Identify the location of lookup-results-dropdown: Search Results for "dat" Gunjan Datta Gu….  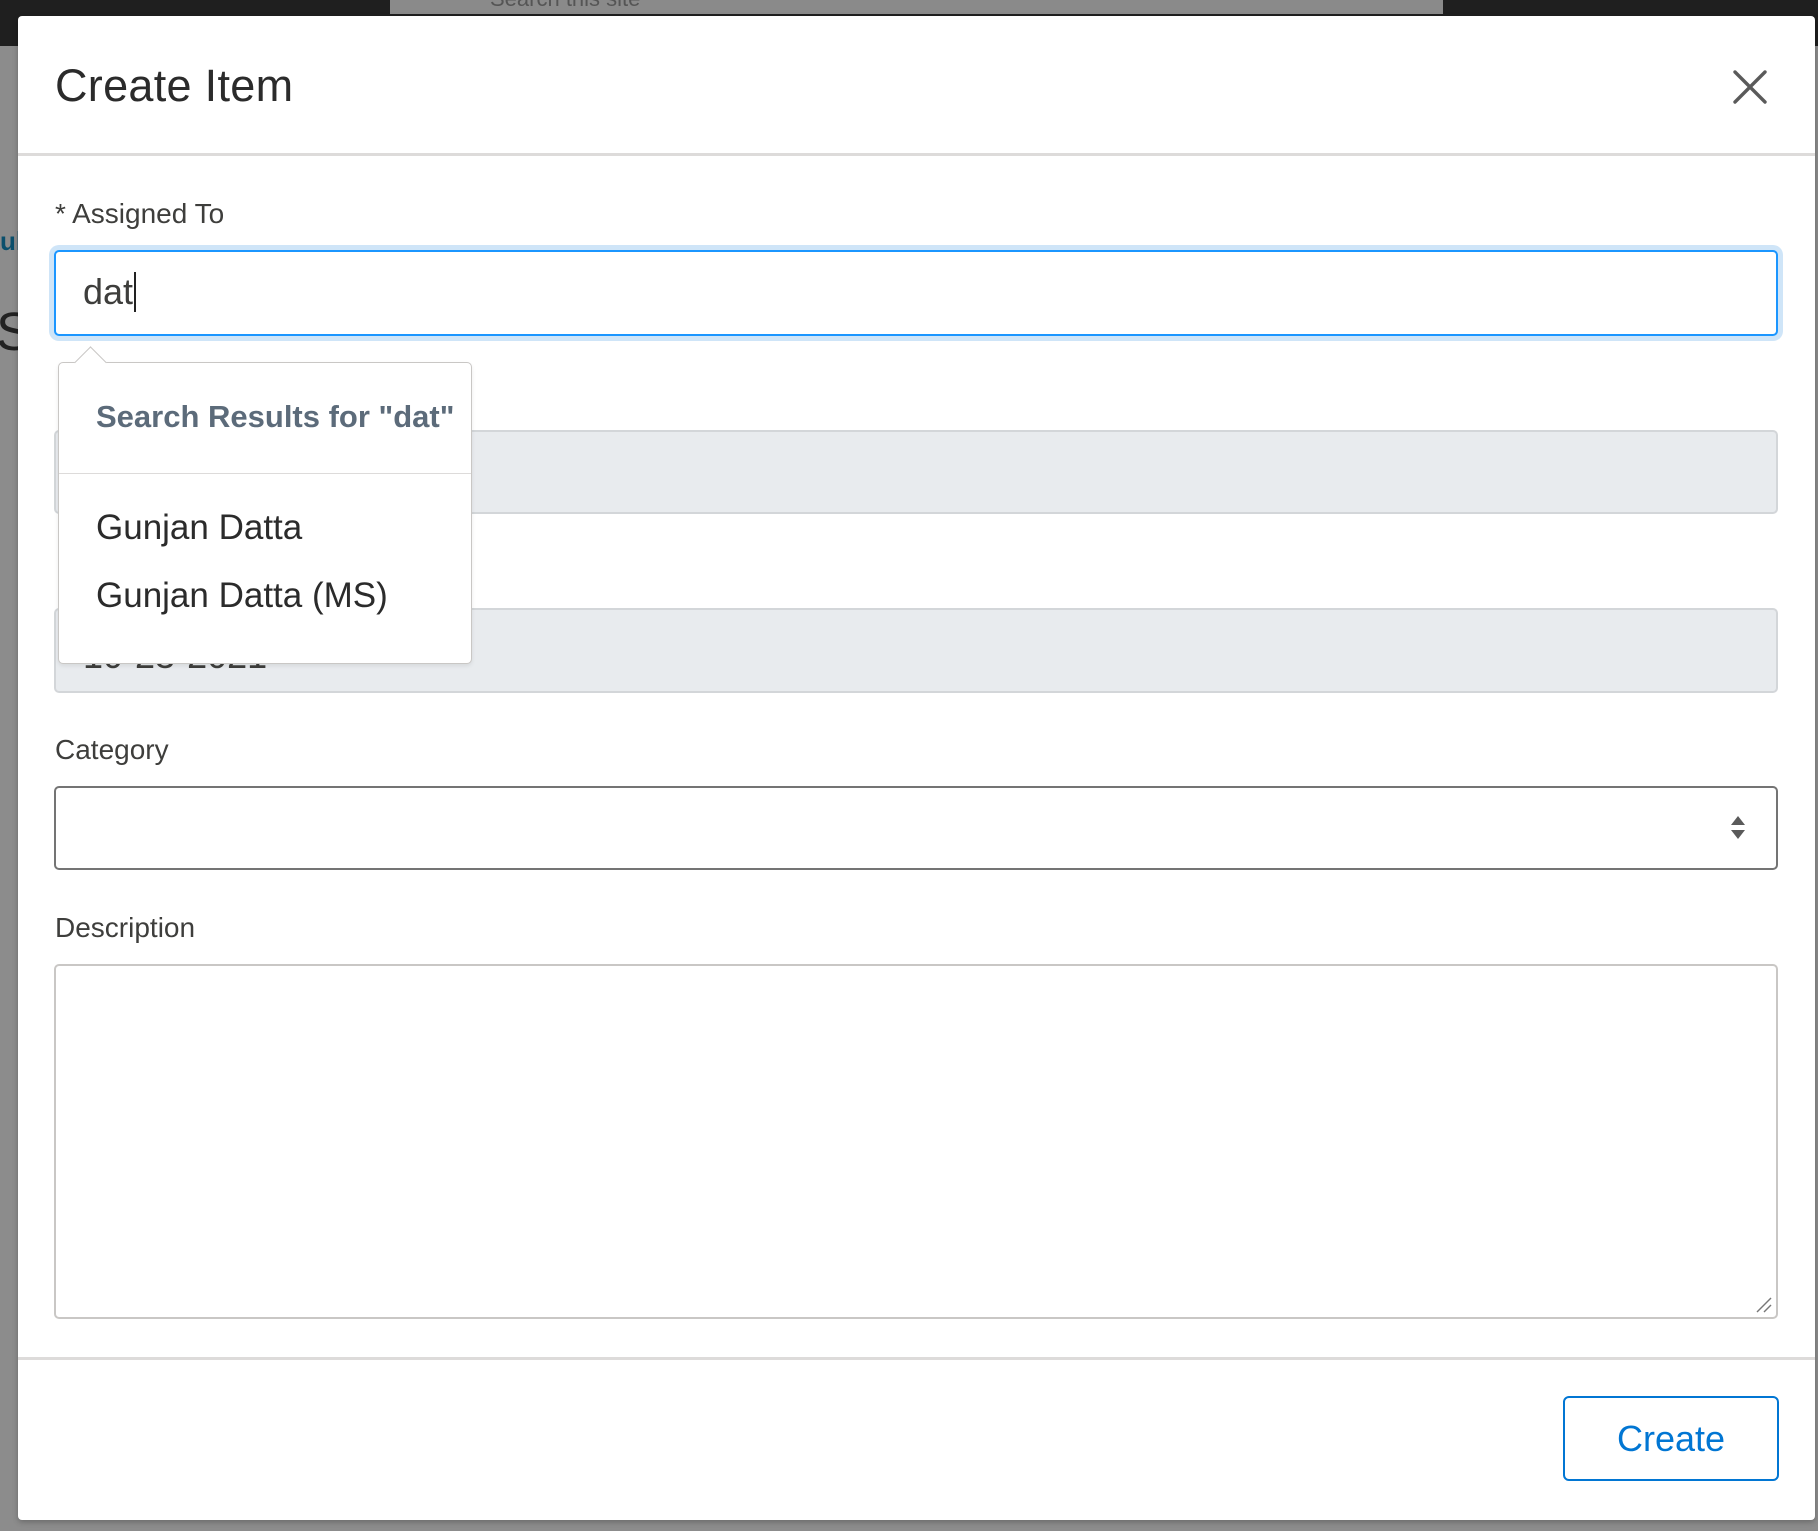
(265, 505).